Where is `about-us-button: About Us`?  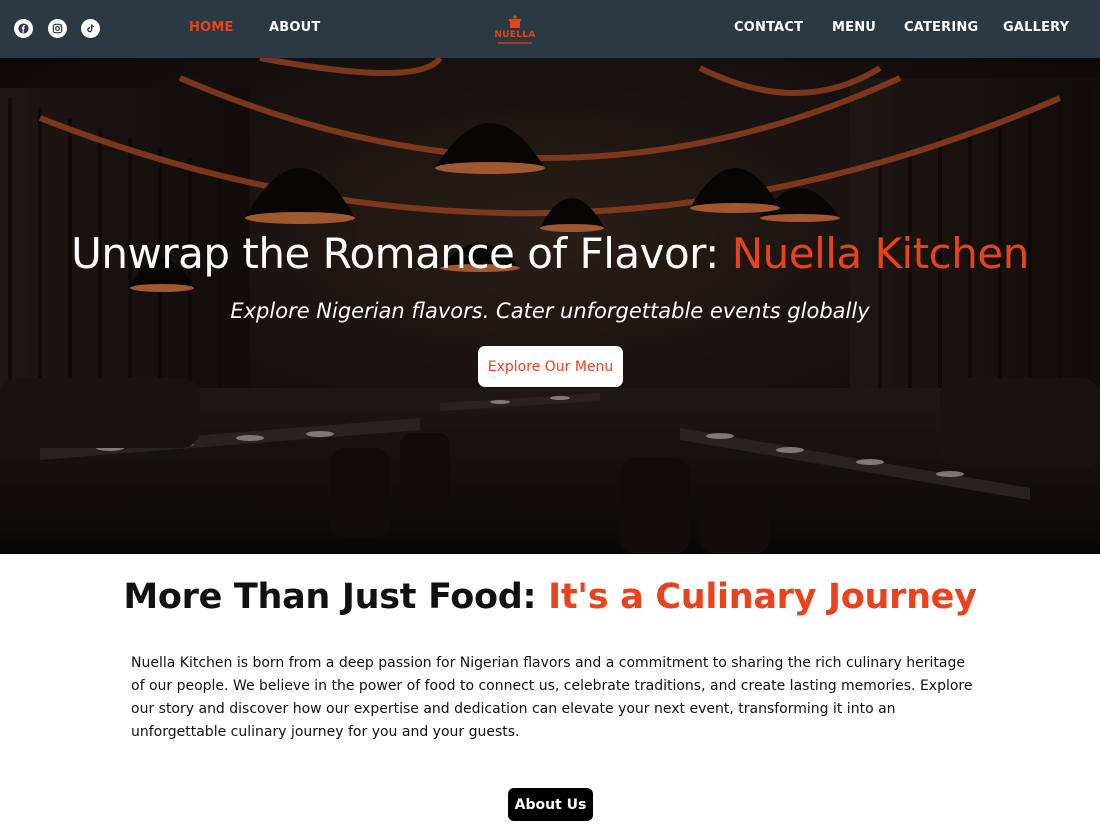
about-us-button: About Us is located at coordinates (550, 804).